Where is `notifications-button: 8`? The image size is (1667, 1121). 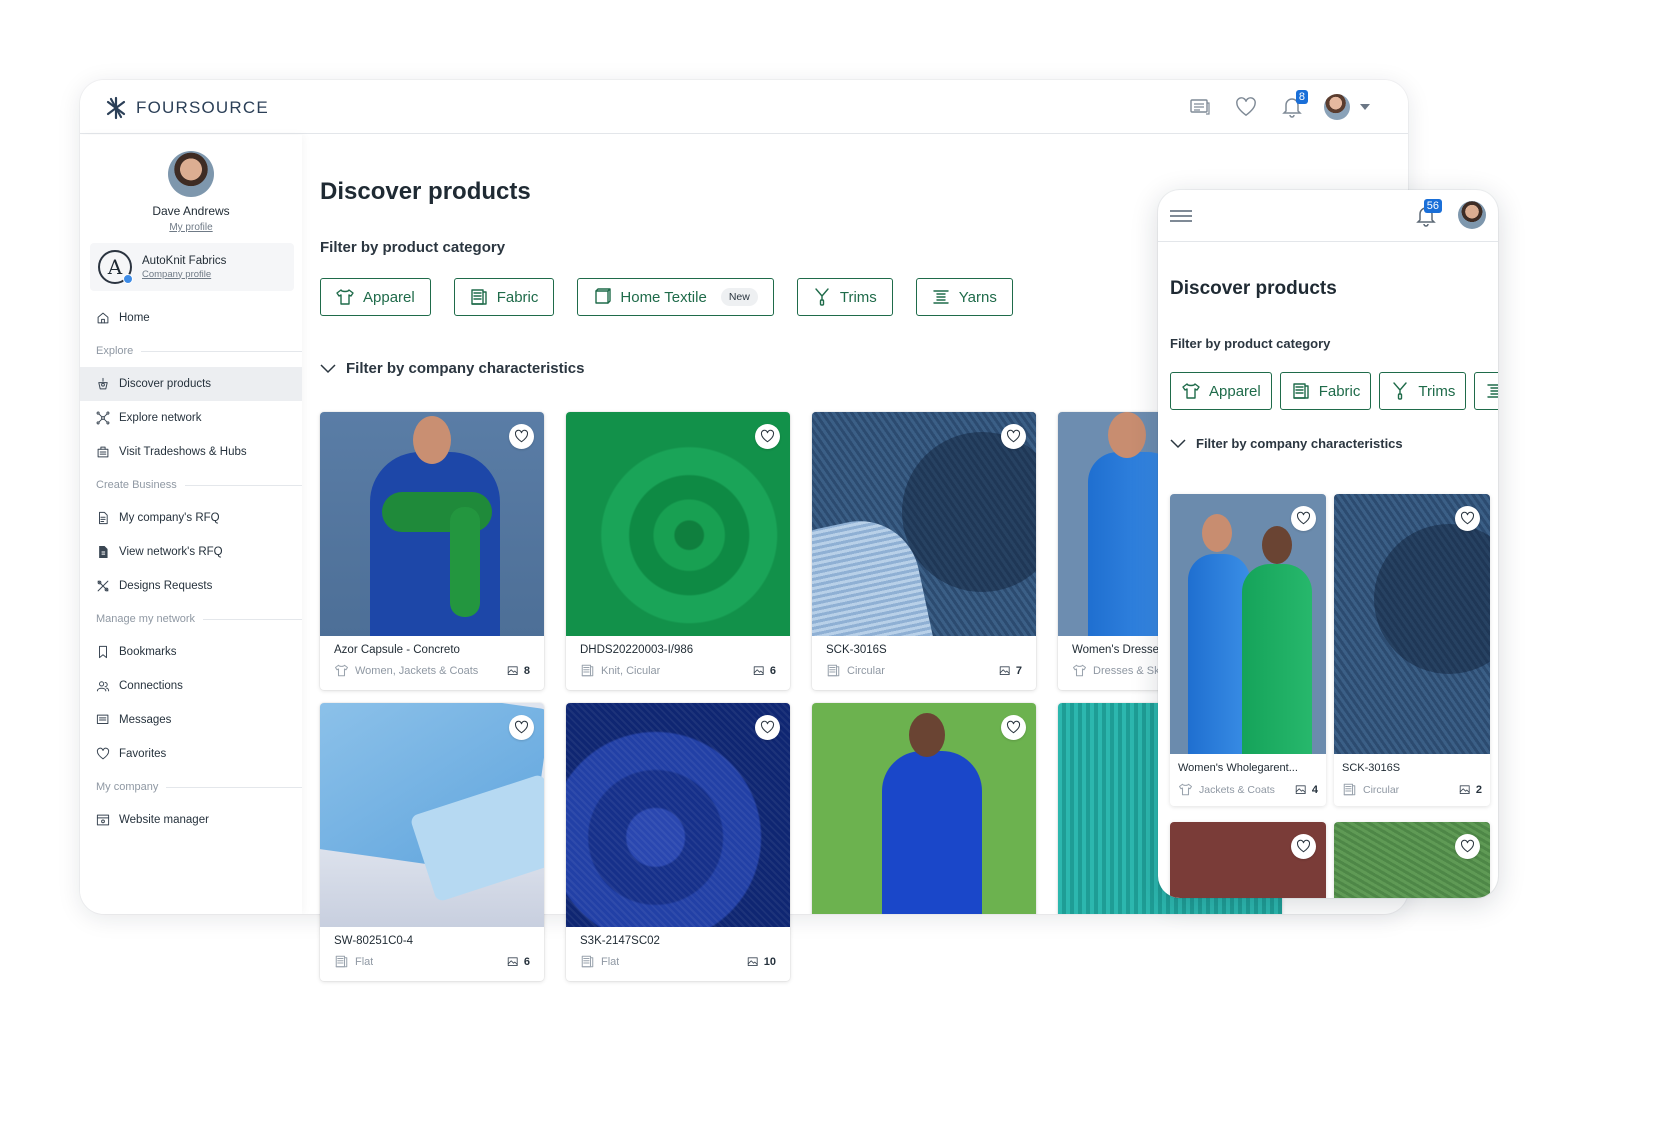
notifications-button: 8 is located at coordinates (1293, 105).